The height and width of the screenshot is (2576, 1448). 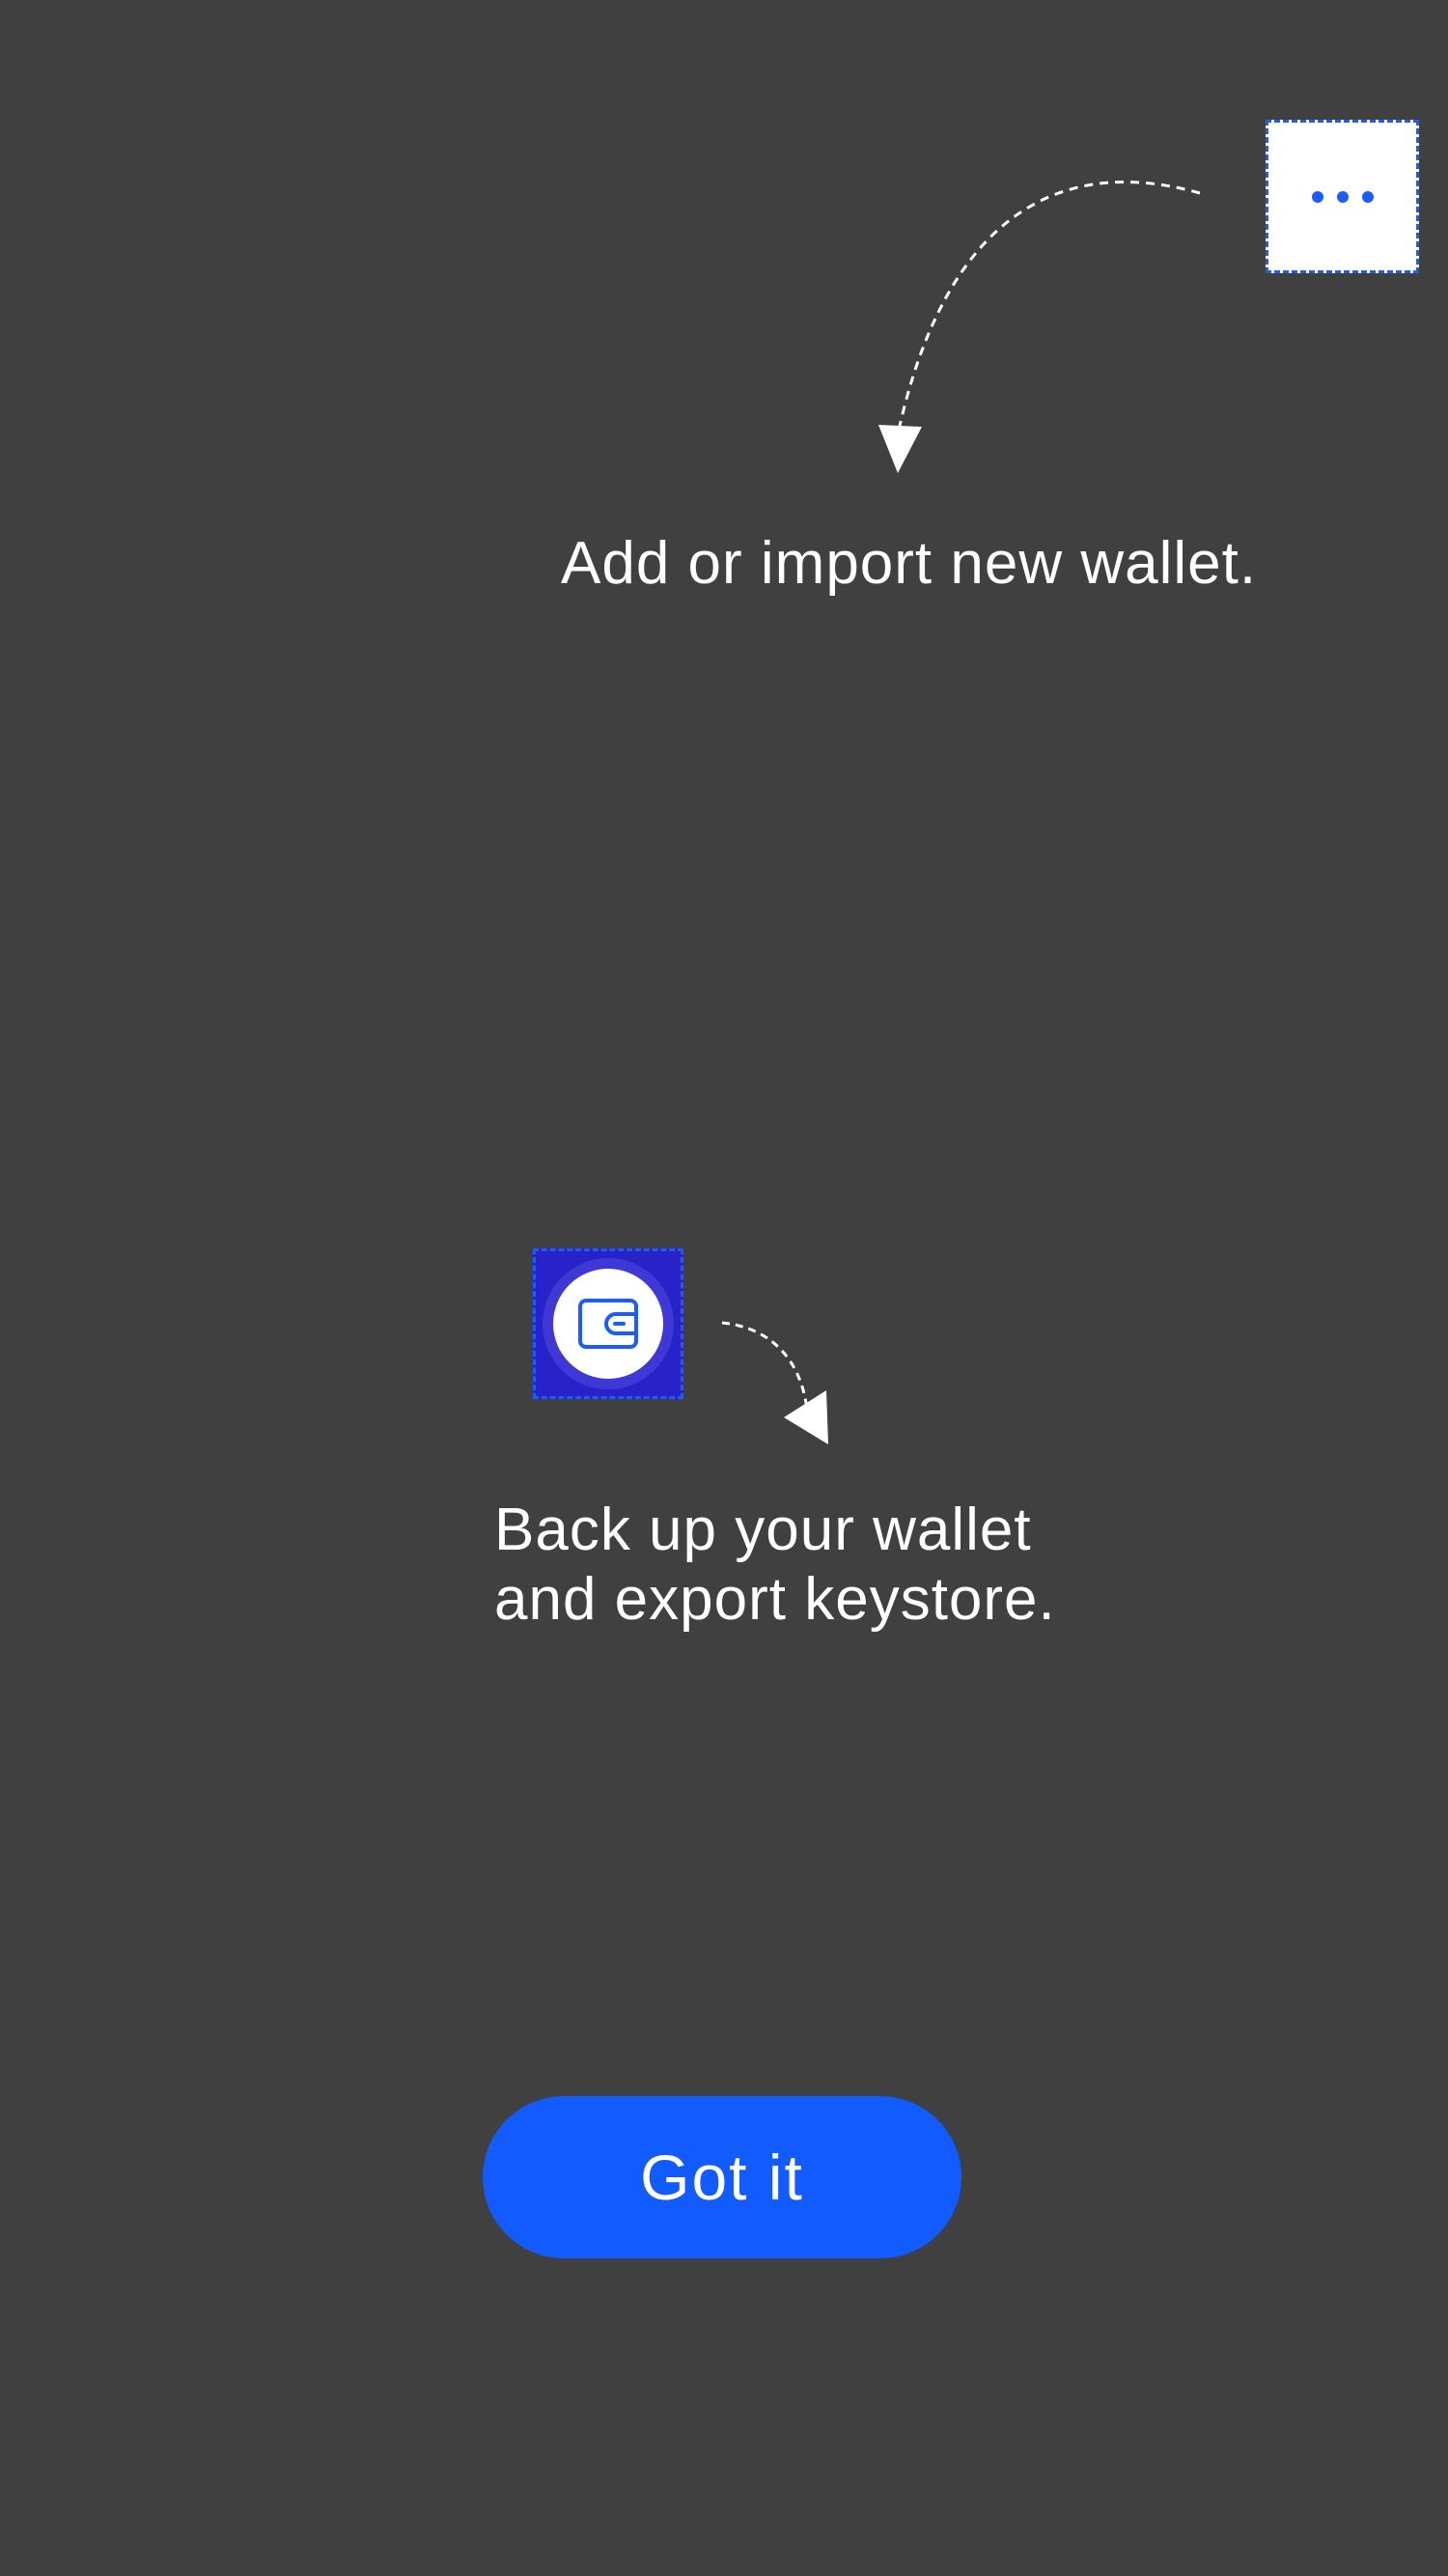 I want to click on tip-arrow-bottom, so click(x=774, y=1383).